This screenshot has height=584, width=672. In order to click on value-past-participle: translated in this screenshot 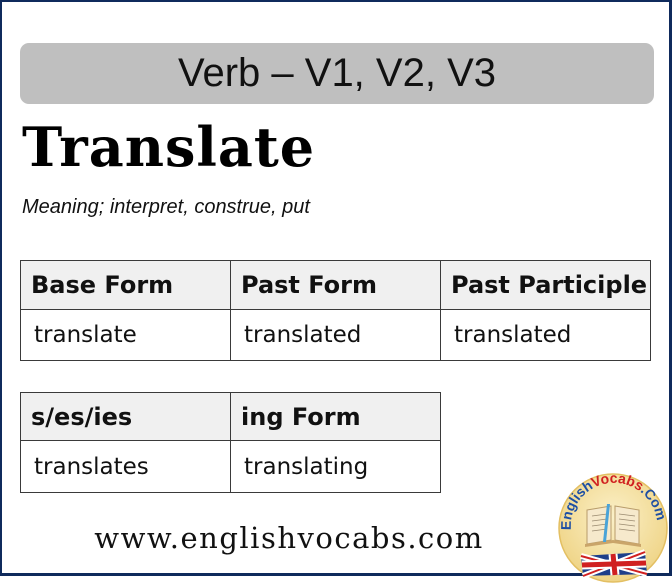, I will do `click(545, 335)`.